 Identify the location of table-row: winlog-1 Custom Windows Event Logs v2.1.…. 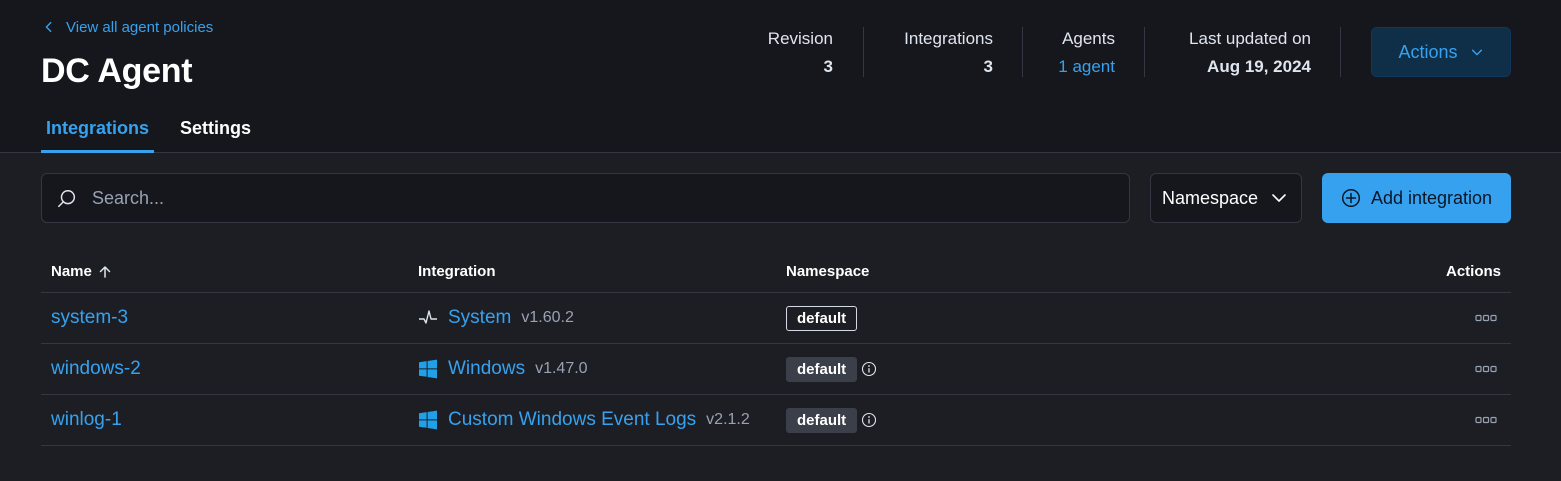
(776, 420).